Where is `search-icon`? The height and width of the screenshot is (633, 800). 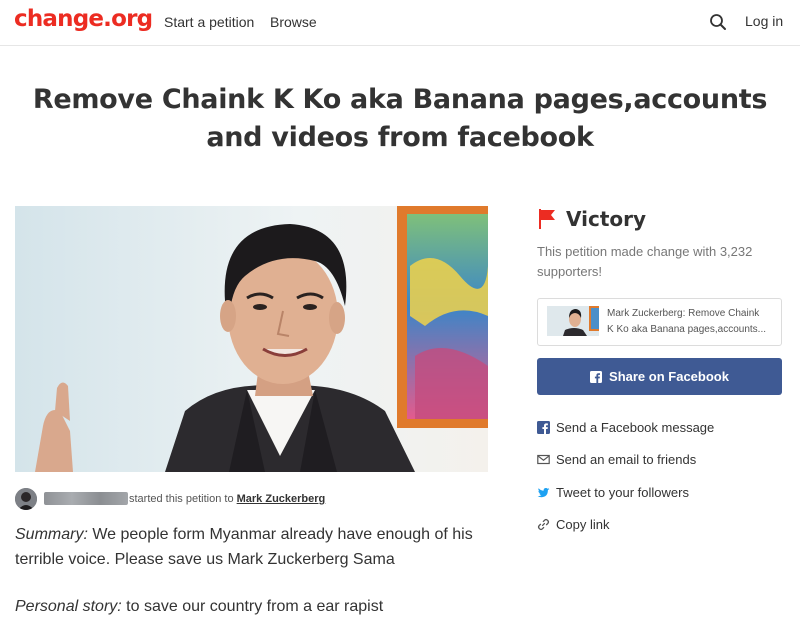 search-icon is located at coordinates (718, 22).